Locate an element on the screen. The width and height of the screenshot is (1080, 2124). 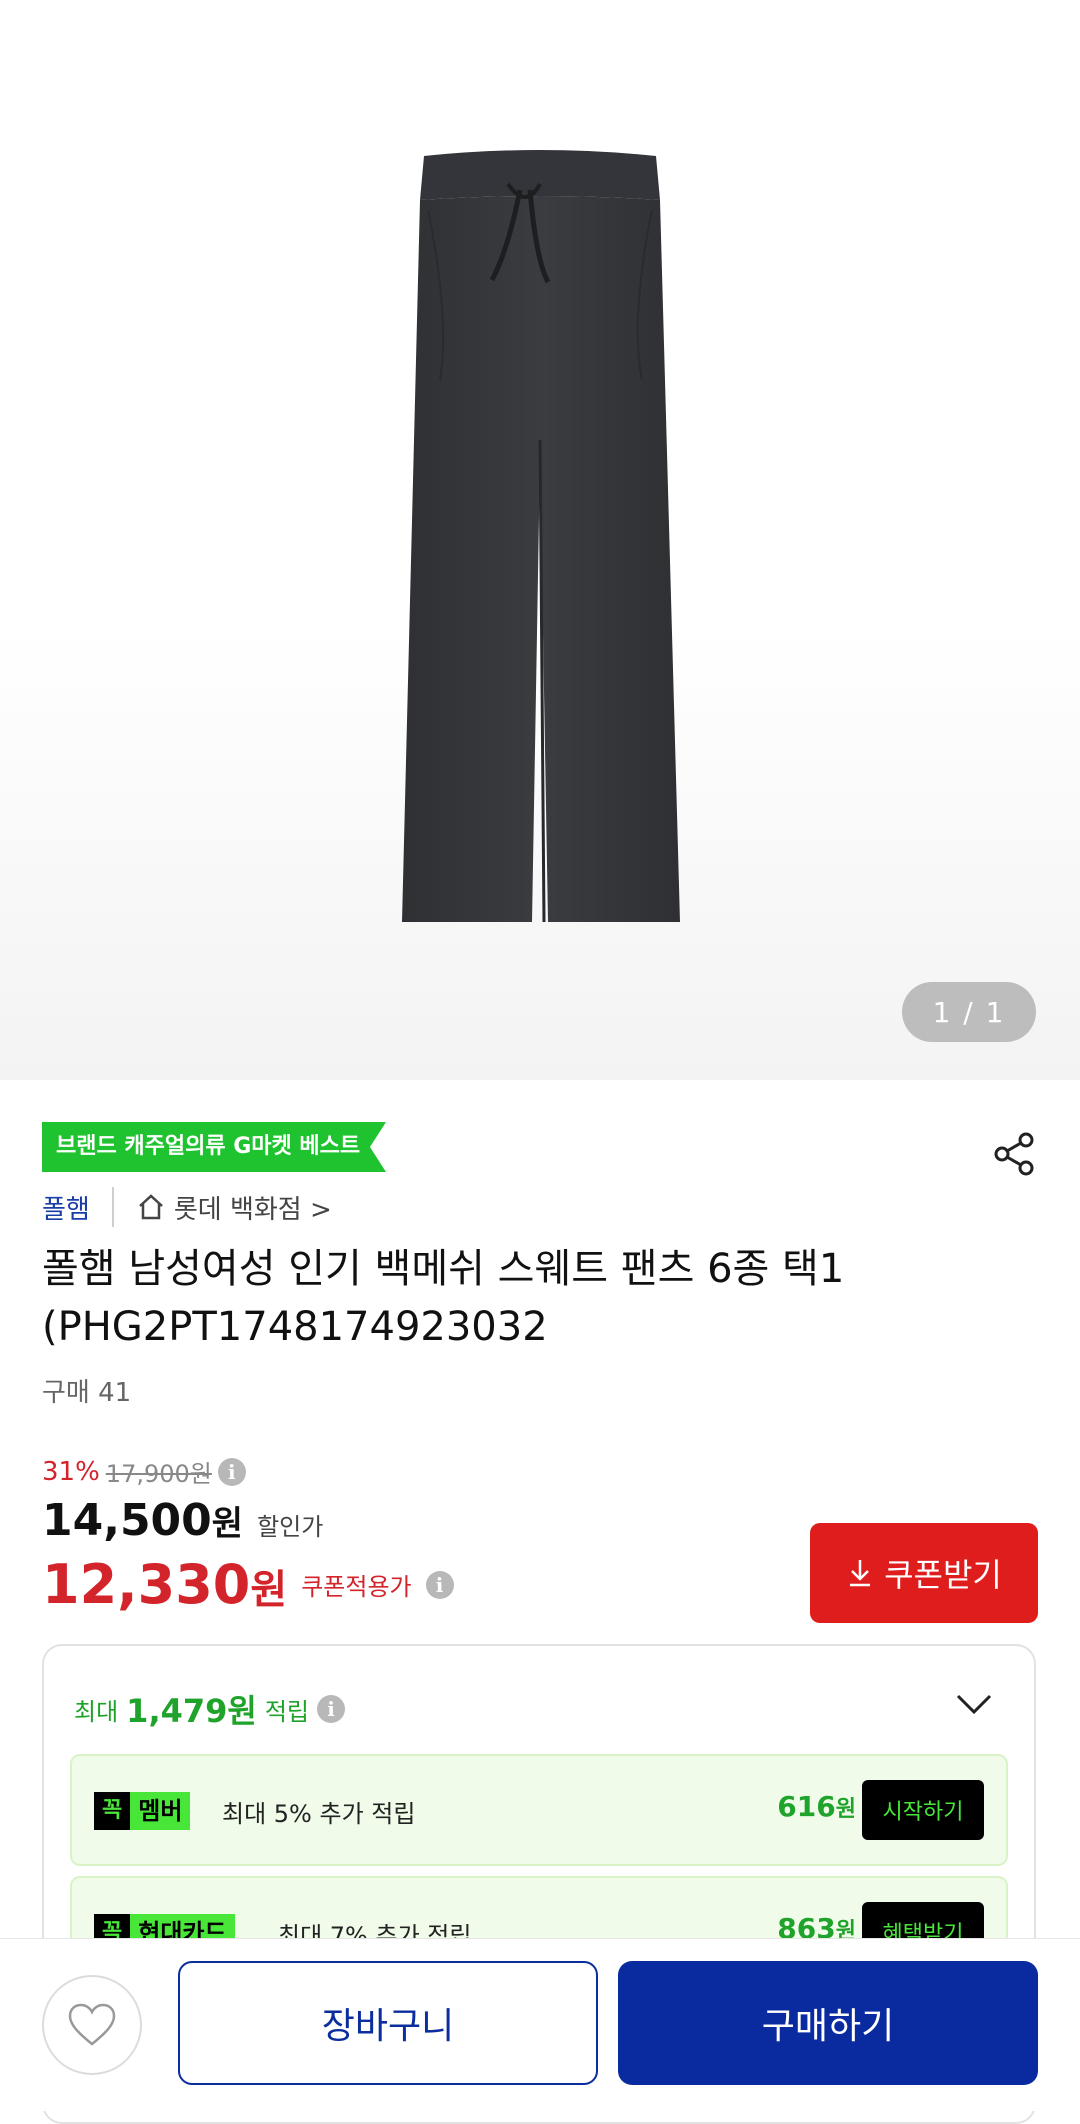
sale-price-unit: 원 is located at coordinates (227, 1524).